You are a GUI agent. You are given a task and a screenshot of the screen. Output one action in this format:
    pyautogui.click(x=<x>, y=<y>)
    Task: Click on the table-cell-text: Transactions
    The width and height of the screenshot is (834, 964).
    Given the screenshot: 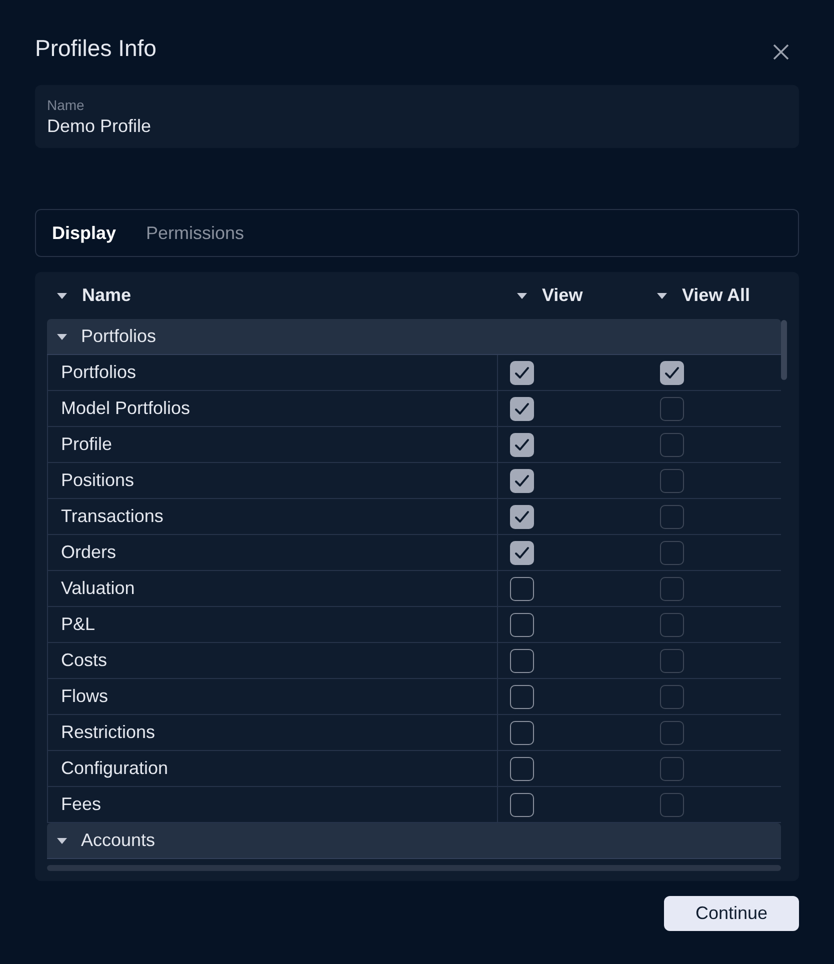 What is the action you would take?
    pyautogui.click(x=112, y=516)
    